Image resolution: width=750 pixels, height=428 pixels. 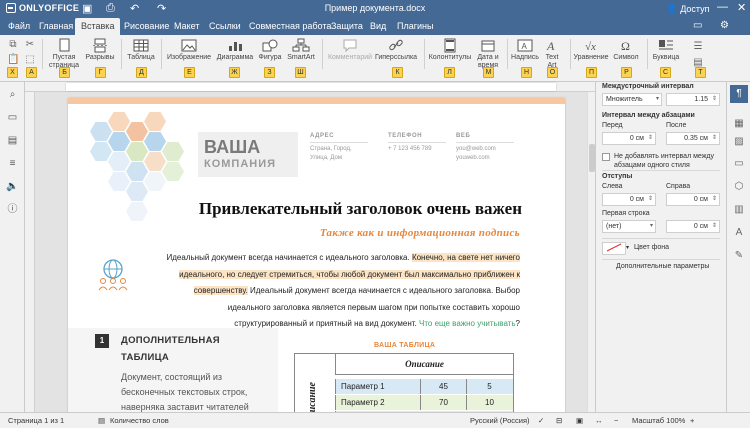 What do you see at coordinates (30, 252) in the screenshot?
I see `vertical-ruler` at bounding box center [30, 252].